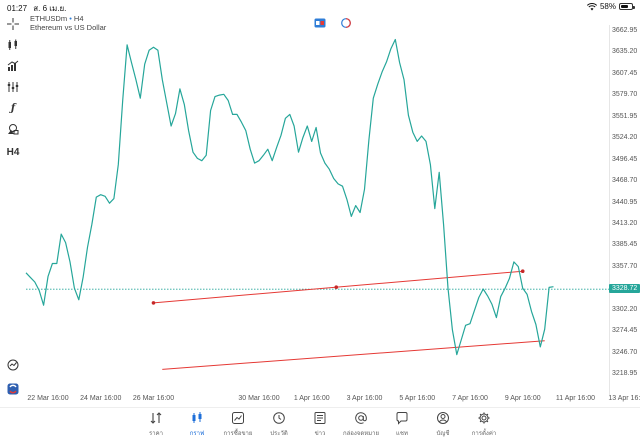 The image size is (640, 447). What do you see at coordinates (625, 266) in the screenshot?
I see `y-tick-label: 3357.70` at bounding box center [625, 266].